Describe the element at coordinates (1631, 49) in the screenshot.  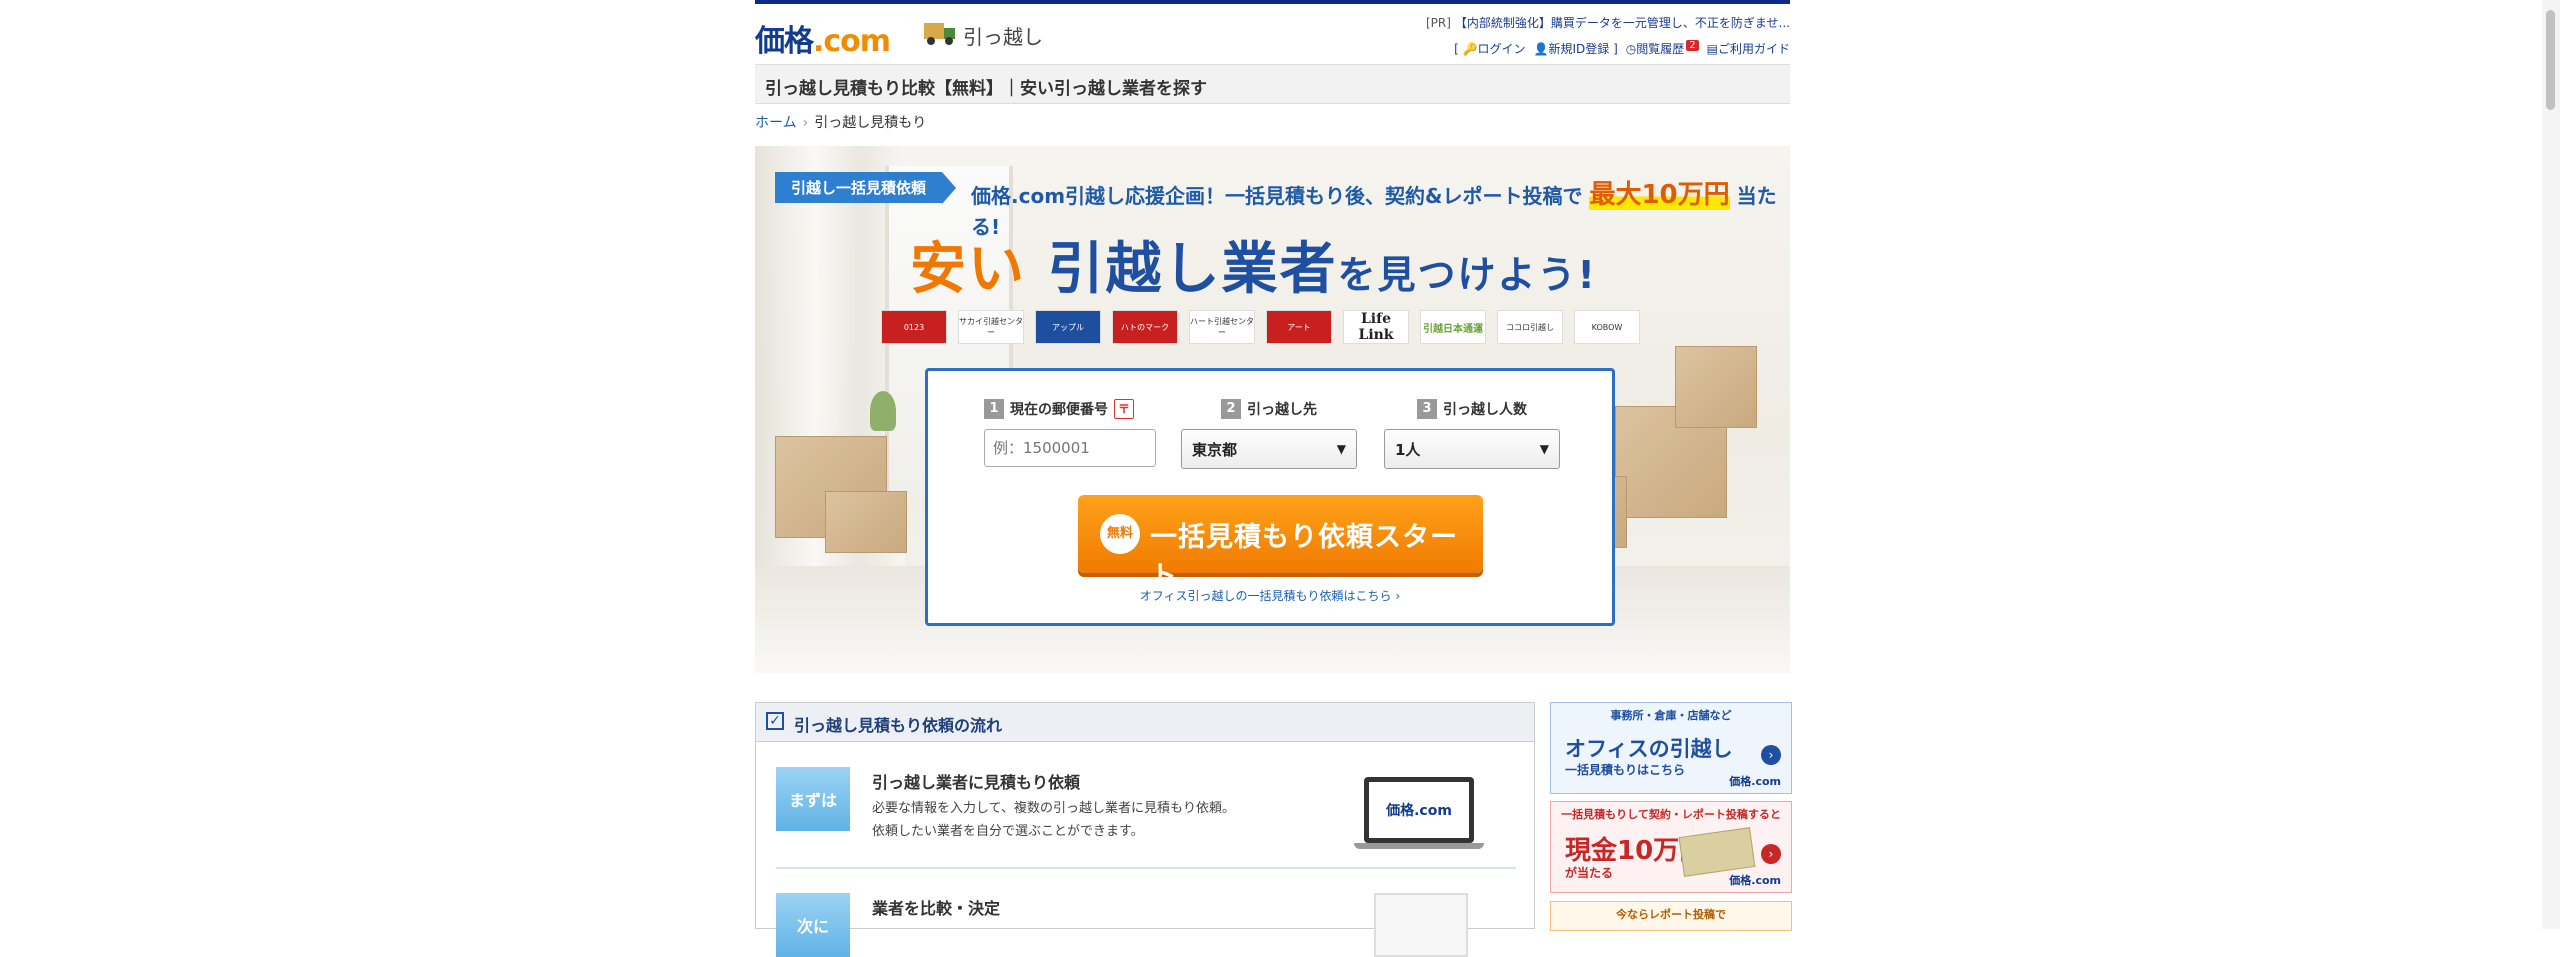
I see `clock-icon: ◷` at that location.